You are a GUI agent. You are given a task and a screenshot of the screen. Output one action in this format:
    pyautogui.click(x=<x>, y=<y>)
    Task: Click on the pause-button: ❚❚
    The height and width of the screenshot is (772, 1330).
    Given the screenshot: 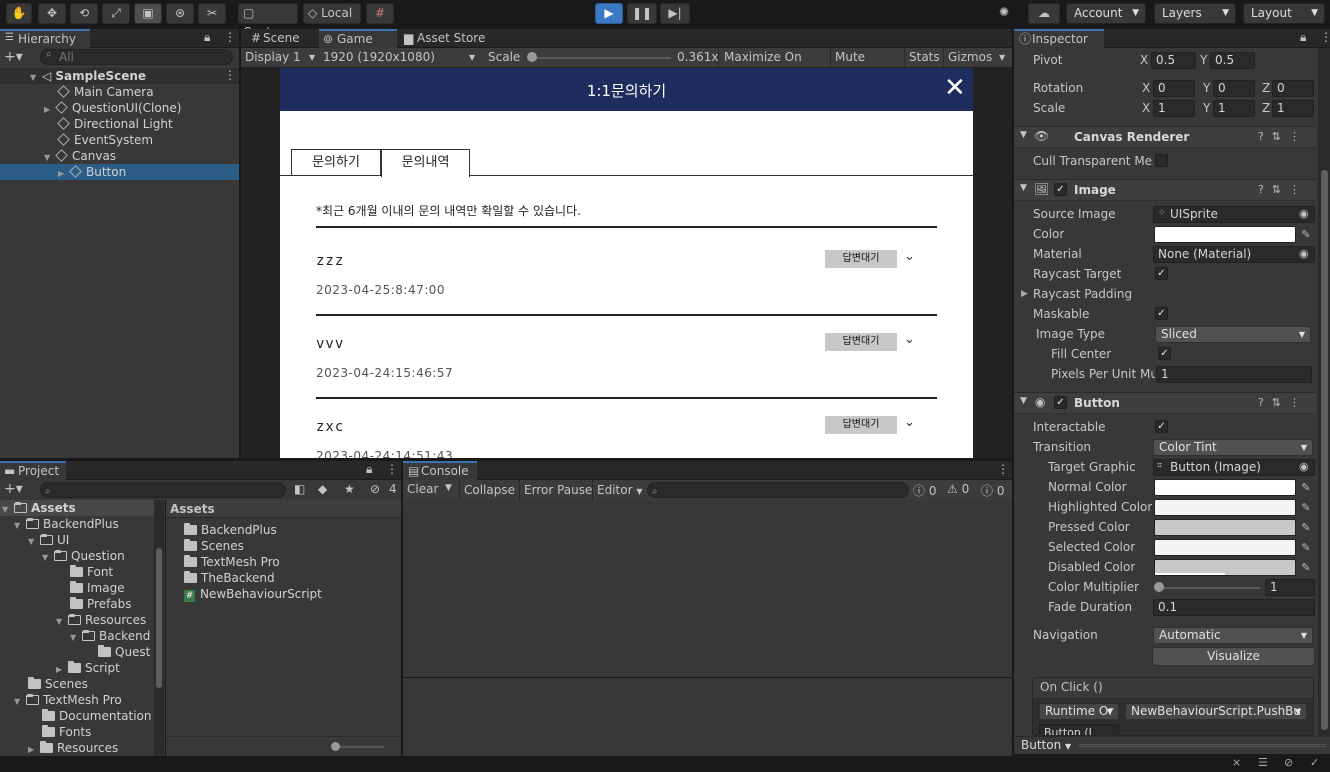 What is the action you would take?
    pyautogui.click(x=642, y=13)
    